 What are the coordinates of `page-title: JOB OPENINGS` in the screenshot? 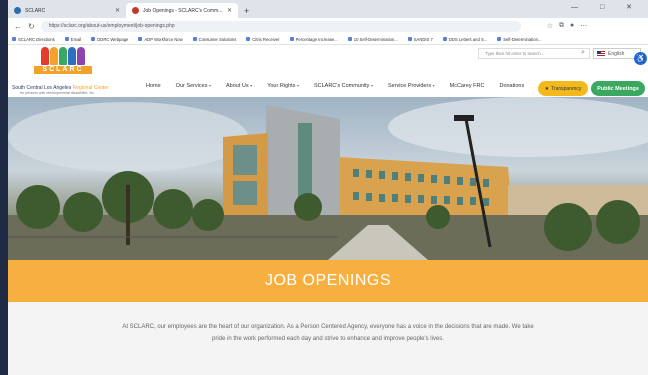 It's located at (328, 280).